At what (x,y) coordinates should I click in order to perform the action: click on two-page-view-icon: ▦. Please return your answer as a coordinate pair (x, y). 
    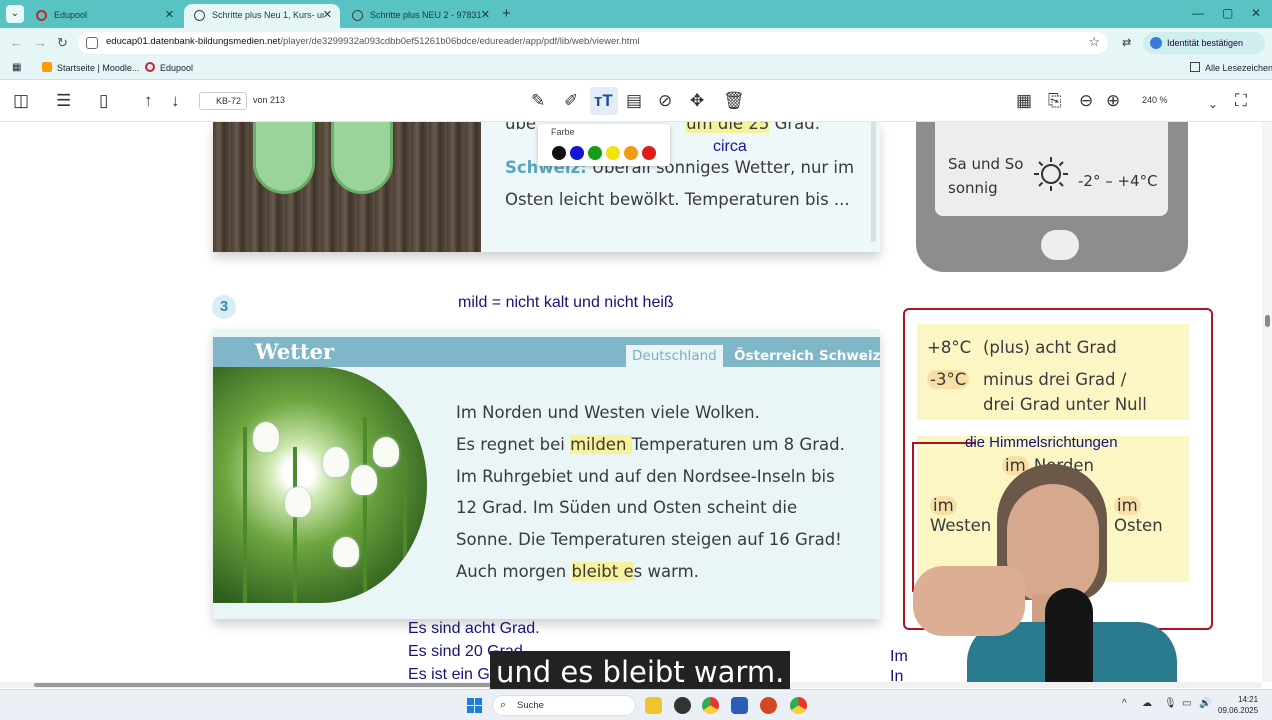
    Looking at the image, I should click on (1024, 101).